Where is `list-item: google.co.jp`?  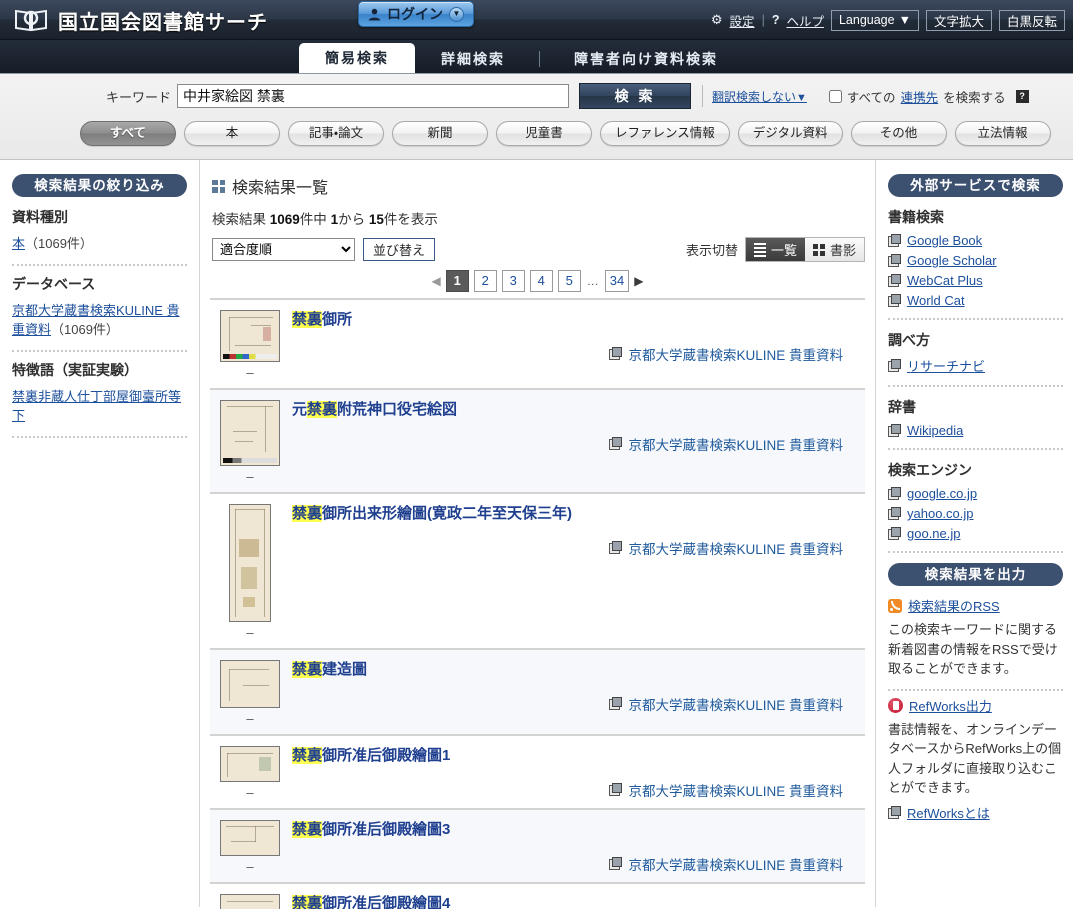 list-item: google.co.jp is located at coordinates (975, 493).